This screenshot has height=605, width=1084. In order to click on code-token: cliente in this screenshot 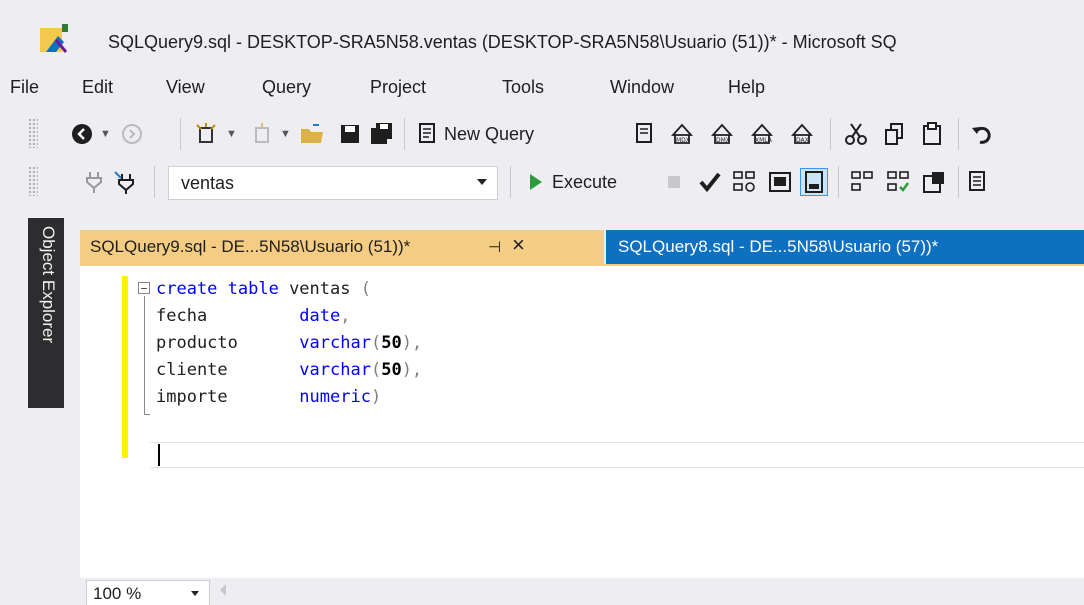, I will do `click(228, 370)`.